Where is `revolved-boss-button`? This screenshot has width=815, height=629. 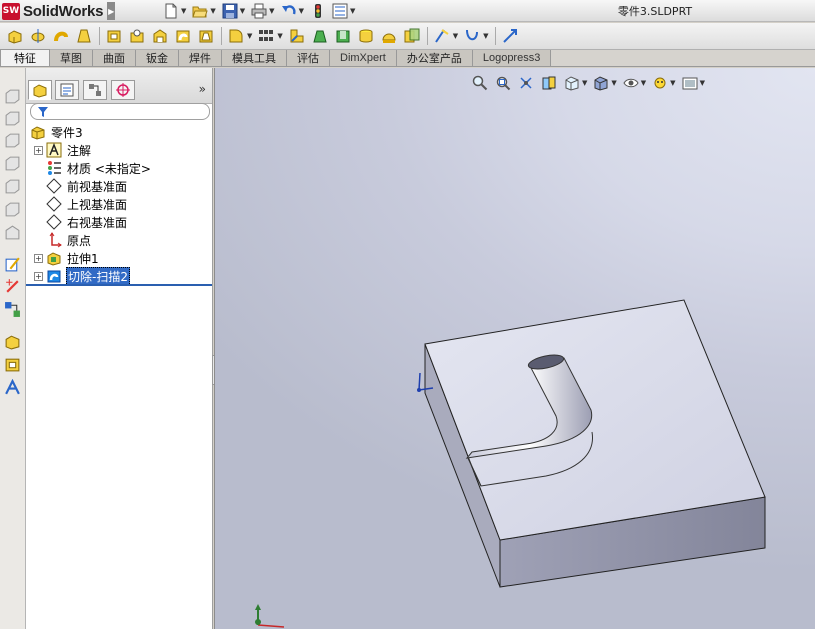
revolved-boss-button is located at coordinates (38, 36).